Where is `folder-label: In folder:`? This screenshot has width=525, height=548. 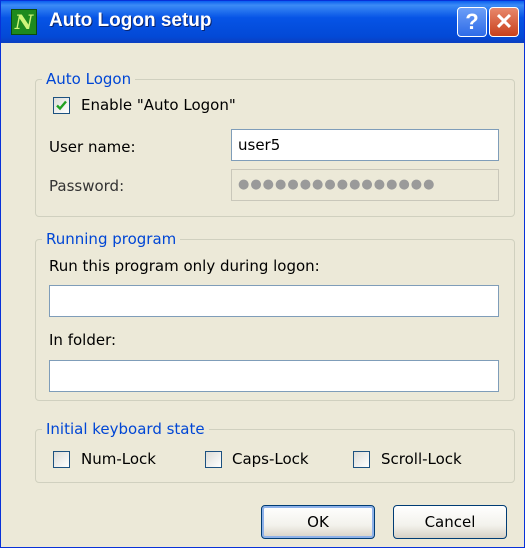 folder-label: In folder: is located at coordinates (83, 340).